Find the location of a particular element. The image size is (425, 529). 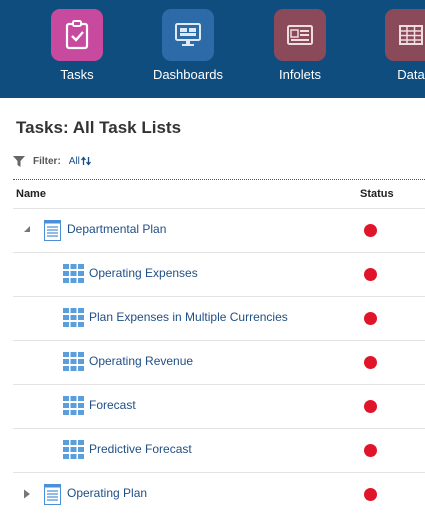

task-list-link: Departmental Plan is located at coordinates (116, 229).